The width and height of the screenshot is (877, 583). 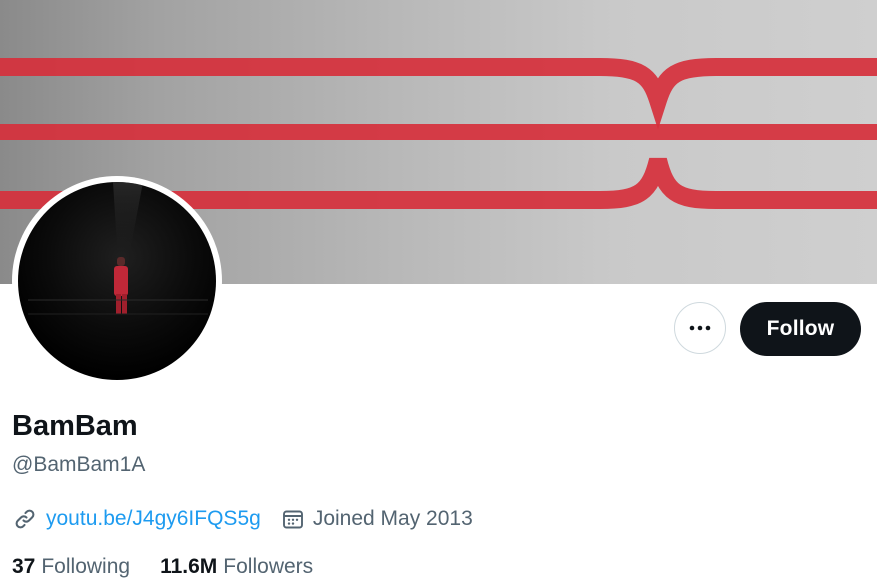 I want to click on follow-button-label: Follow, so click(x=800, y=328).